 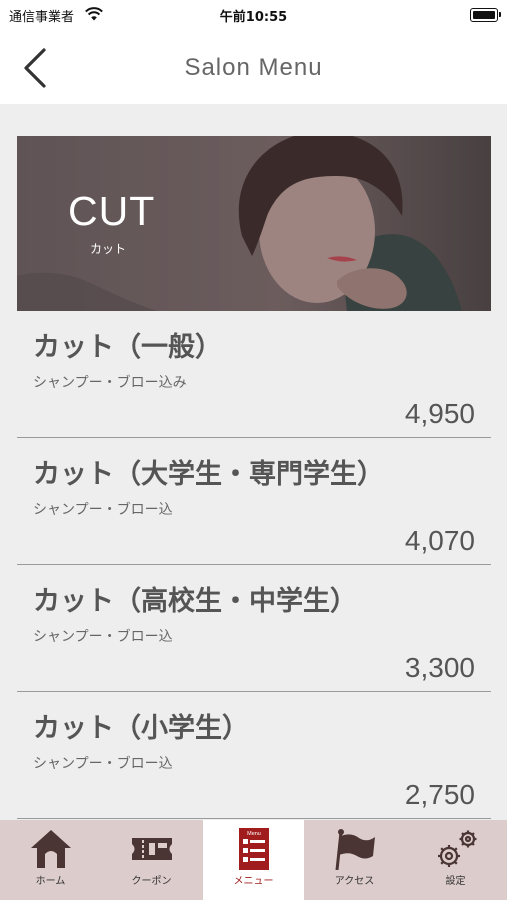 I want to click on tab-label: クーポン, so click(x=151, y=881).